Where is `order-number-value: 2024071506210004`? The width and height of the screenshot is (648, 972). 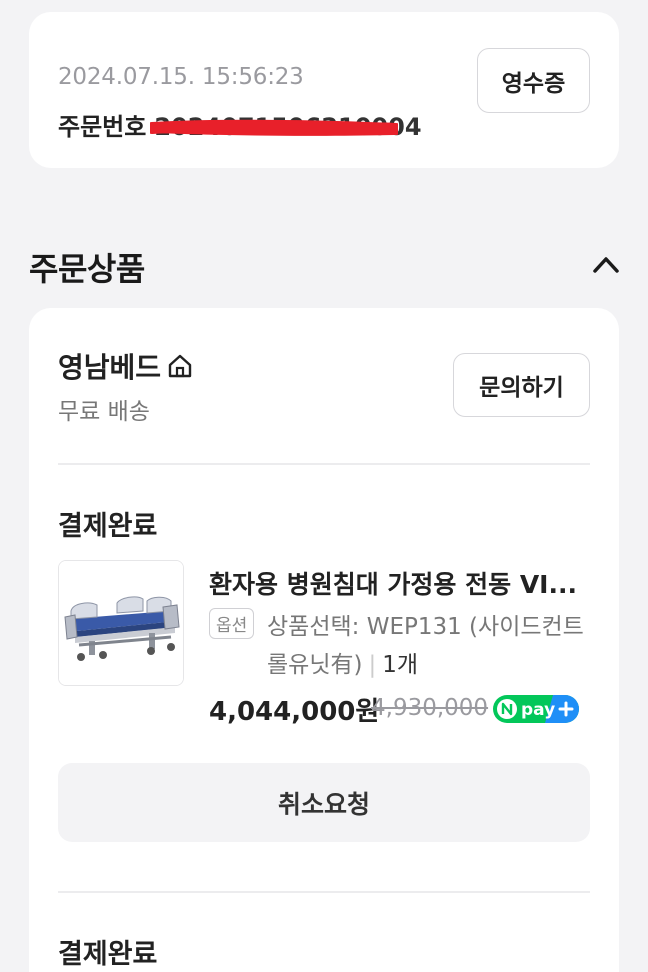 order-number-value: 2024071506210004 is located at coordinates (286, 127).